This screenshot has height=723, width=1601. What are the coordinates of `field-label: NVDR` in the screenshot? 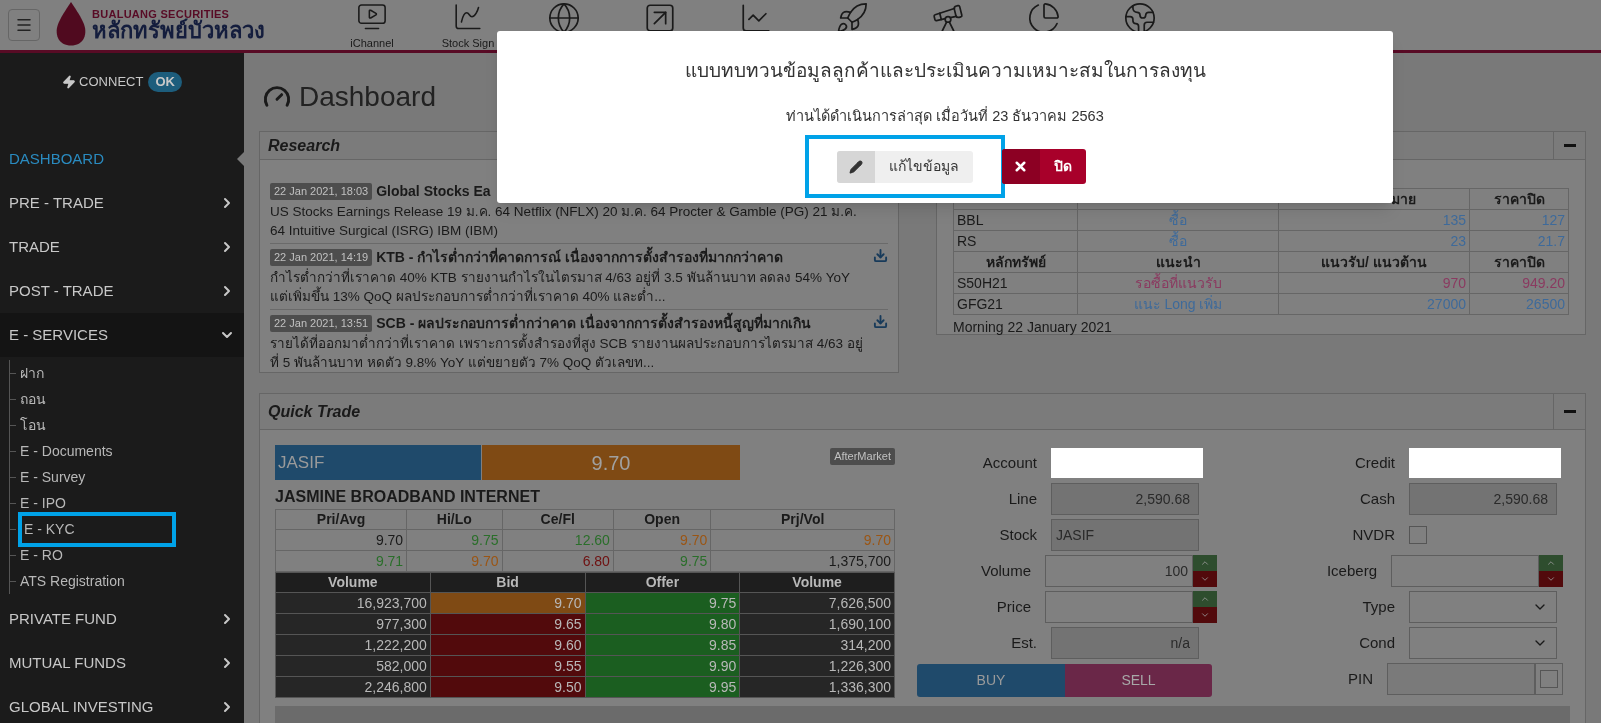 It's located at (1373, 534).